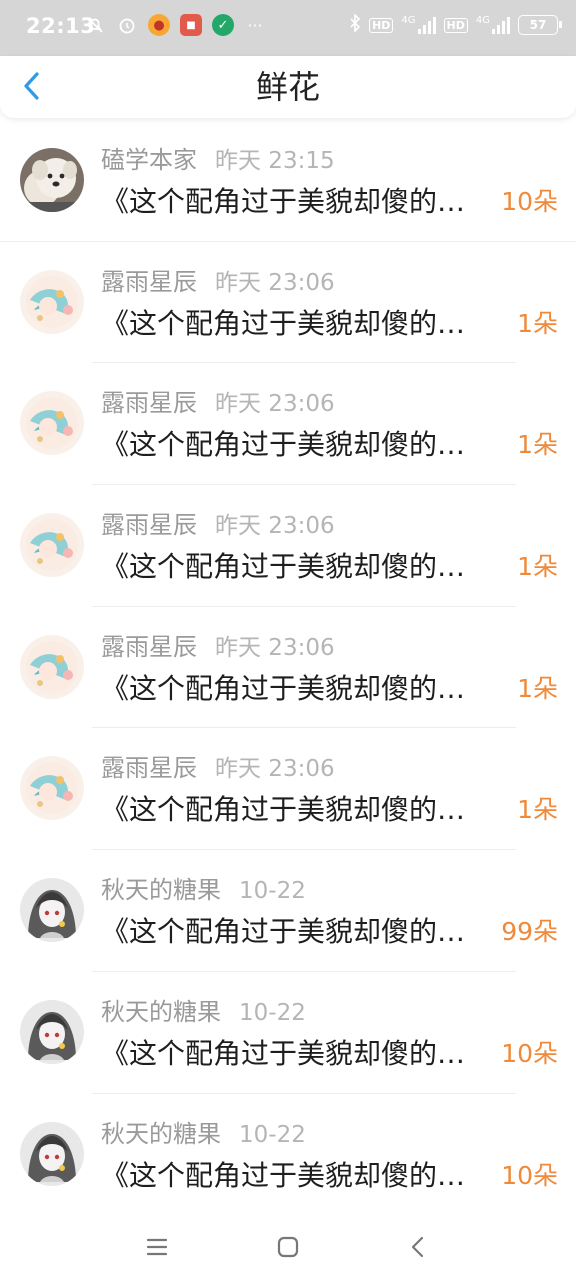 Image resolution: width=576 pixels, height=1280 pixels. What do you see at coordinates (355, 24) in the screenshot?
I see `bluetooth-icon` at bounding box center [355, 24].